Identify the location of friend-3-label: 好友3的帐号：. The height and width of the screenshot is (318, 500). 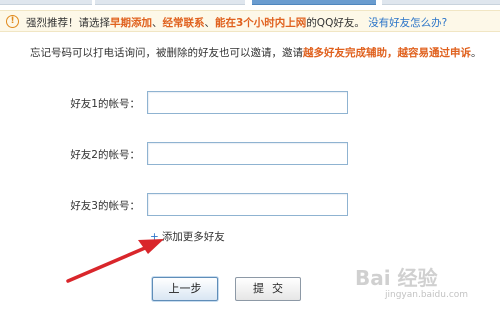
(105, 206).